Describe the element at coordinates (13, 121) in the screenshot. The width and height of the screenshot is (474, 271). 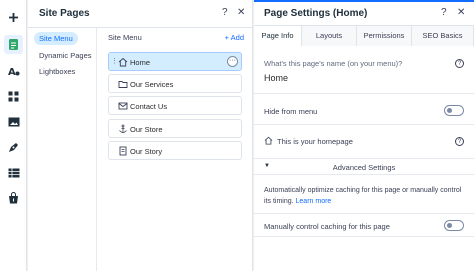
I see `media-icon` at that location.